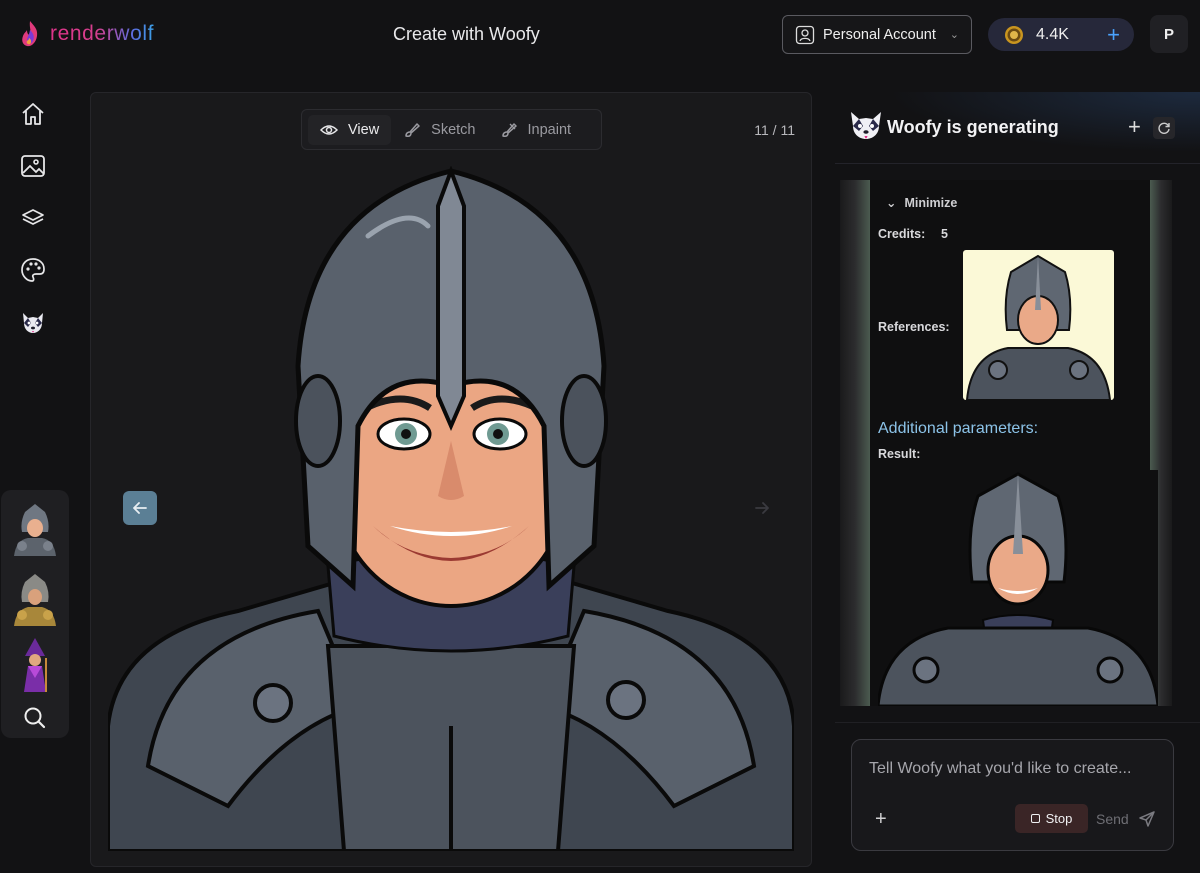  I want to click on mode-toolbar: View Sketch Inpaint, so click(451, 129).